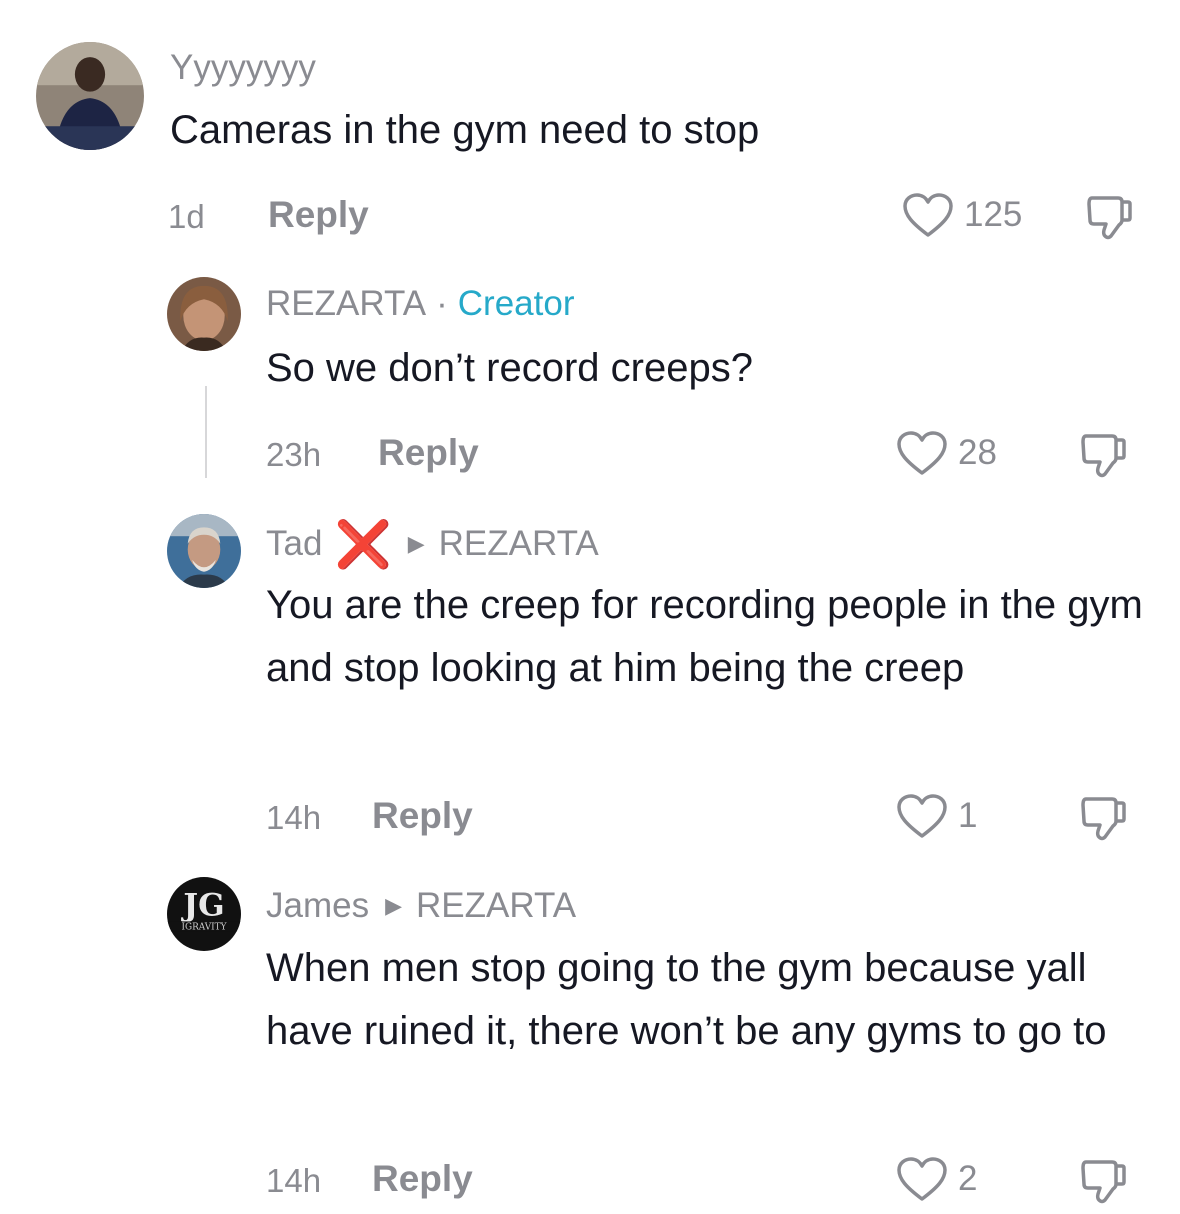  I want to click on username: Tad ❌ ▶ REZARTA, so click(432, 544).